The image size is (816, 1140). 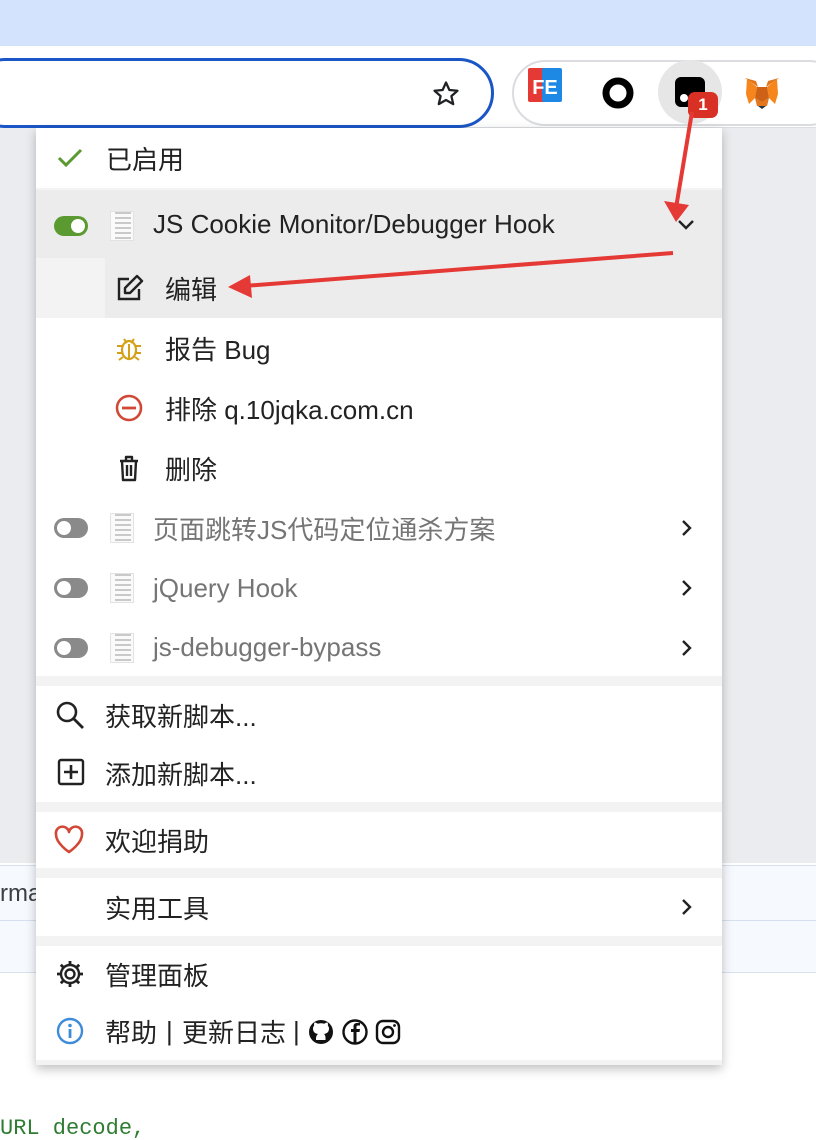 What do you see at coordinates (267, 646) in the screenshot?
I see `script-name: js-debugger-bypass` at bounding box center [267, 646].